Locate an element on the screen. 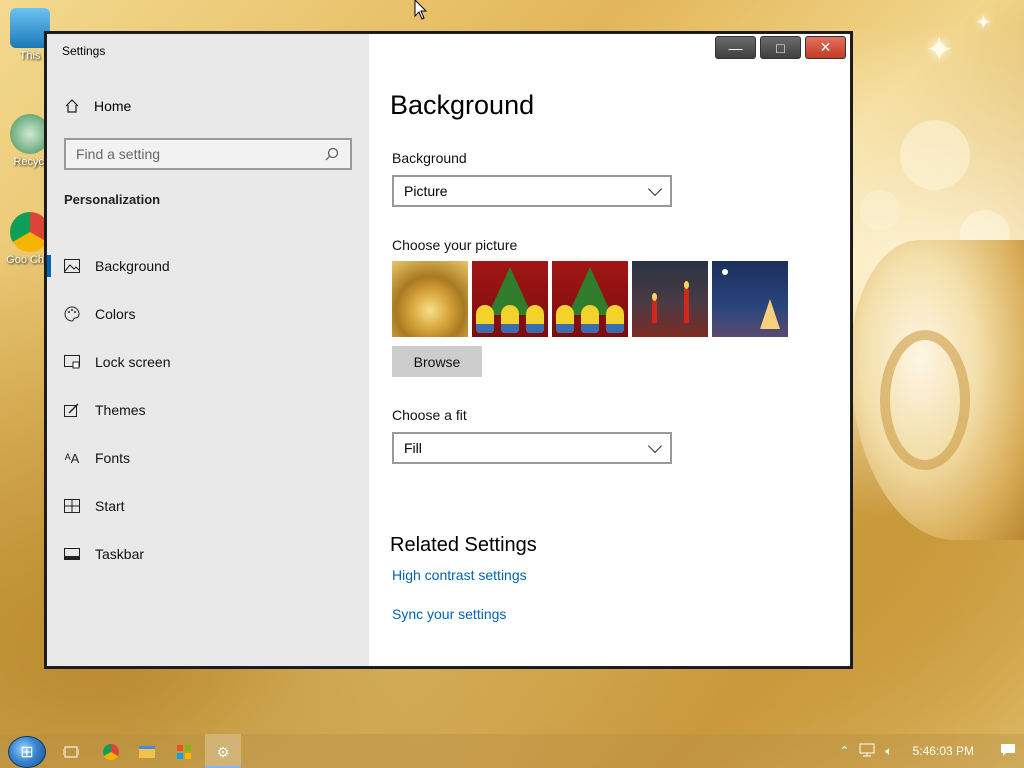  start-button: ⊞ is located at coordinates (27, 752).